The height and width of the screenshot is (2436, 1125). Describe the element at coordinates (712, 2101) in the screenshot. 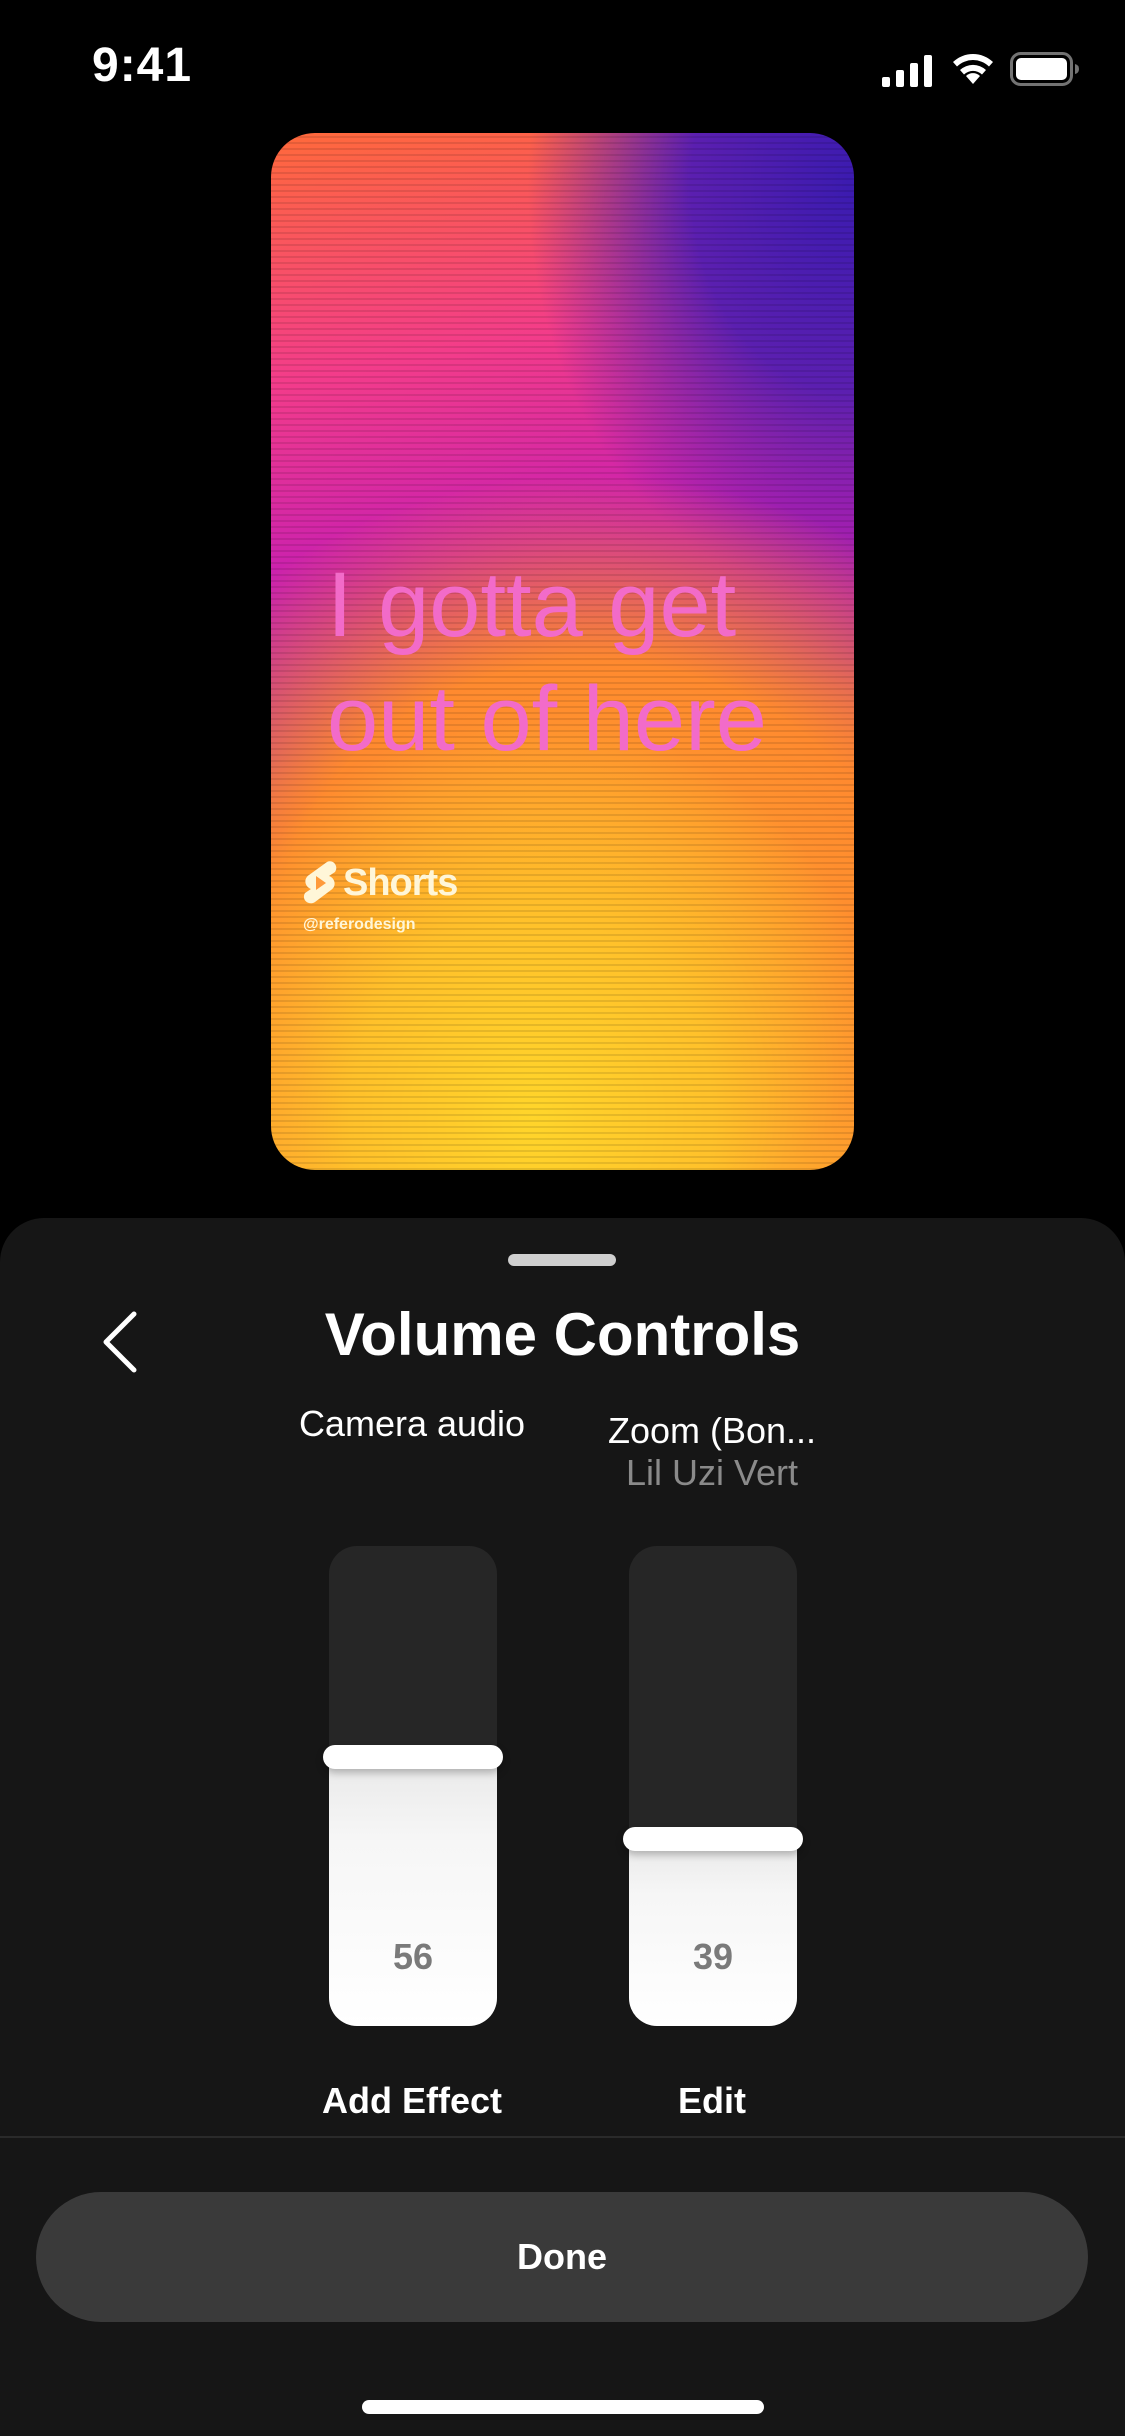

I see `edit-button: Edit` at that location.